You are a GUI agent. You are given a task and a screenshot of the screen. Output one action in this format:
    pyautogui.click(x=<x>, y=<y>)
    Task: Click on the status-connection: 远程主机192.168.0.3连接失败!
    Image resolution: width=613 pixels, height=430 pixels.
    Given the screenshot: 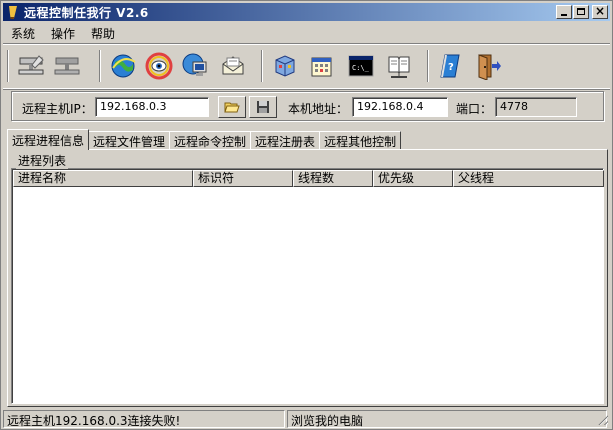 What is the action you would take?
    pyautogui.click(x=144, y=419)
    